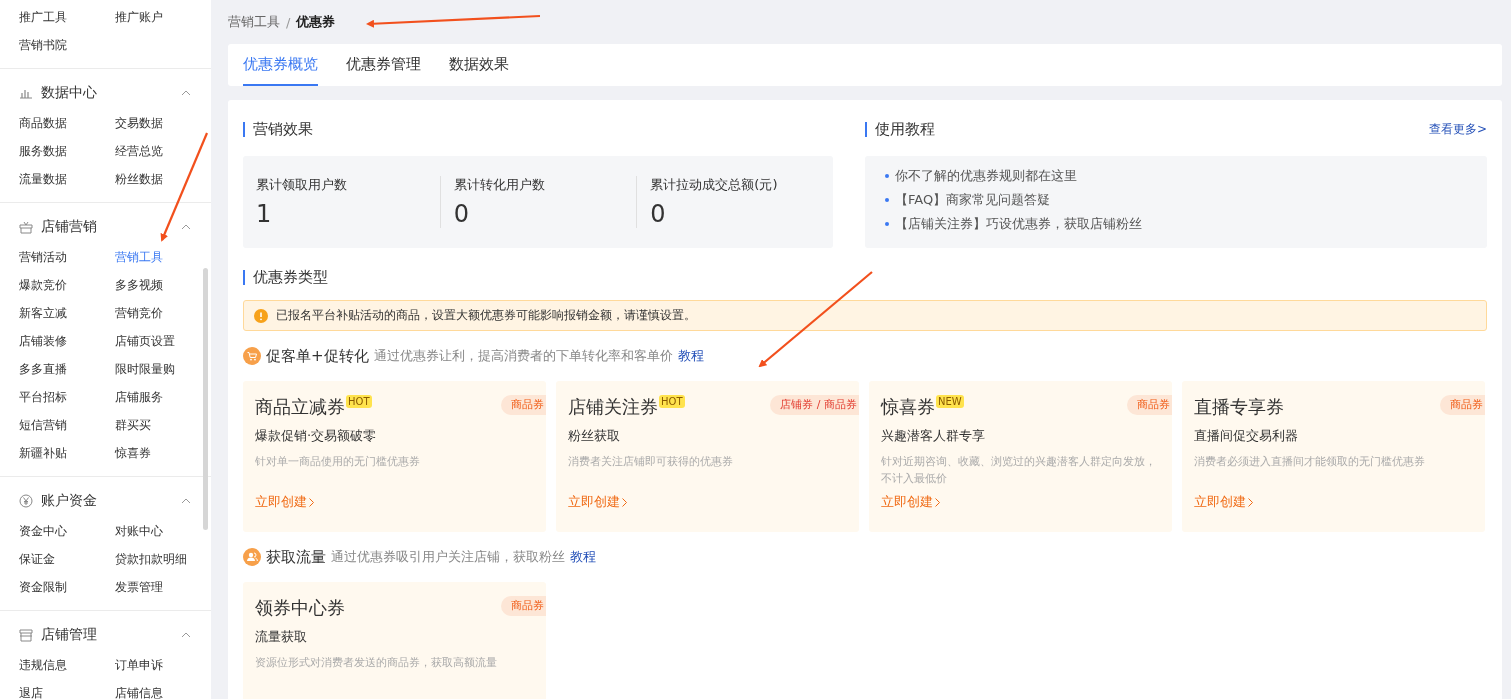  I want to click on sidebar-item: 资金中心, so click(67, 531).